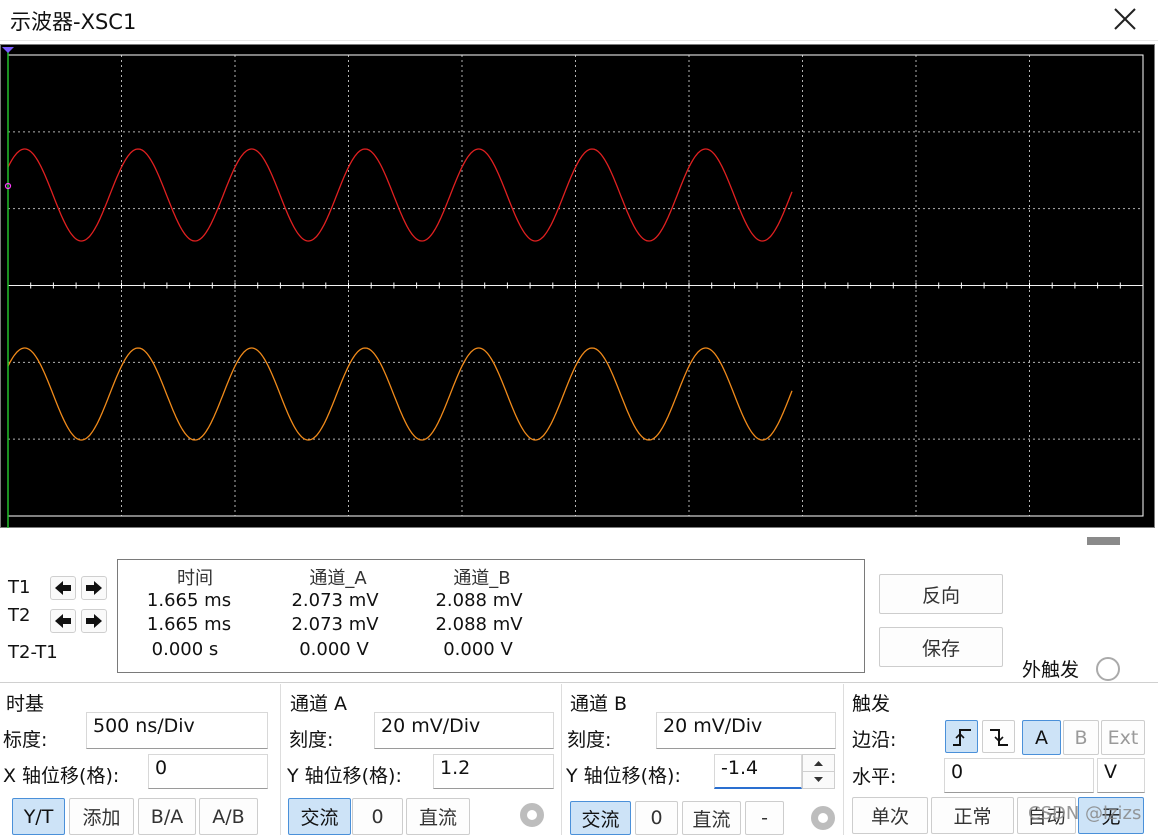 The image size is (1158, 835). What do you see at coordinates (338, 578) in the screenshot?
I see `header-channel-a: 通道_A` at bounding box center [338, 578].